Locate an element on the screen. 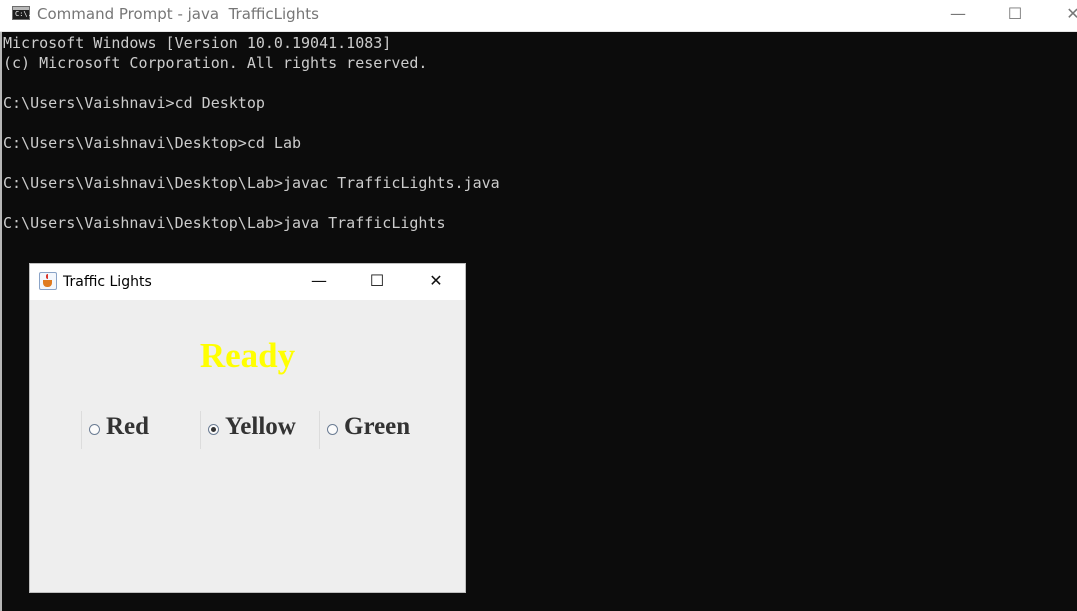 The height and width of the screenshot is (611, 1077). radio-yellow: Yellow is located at coordinates (248, 430).